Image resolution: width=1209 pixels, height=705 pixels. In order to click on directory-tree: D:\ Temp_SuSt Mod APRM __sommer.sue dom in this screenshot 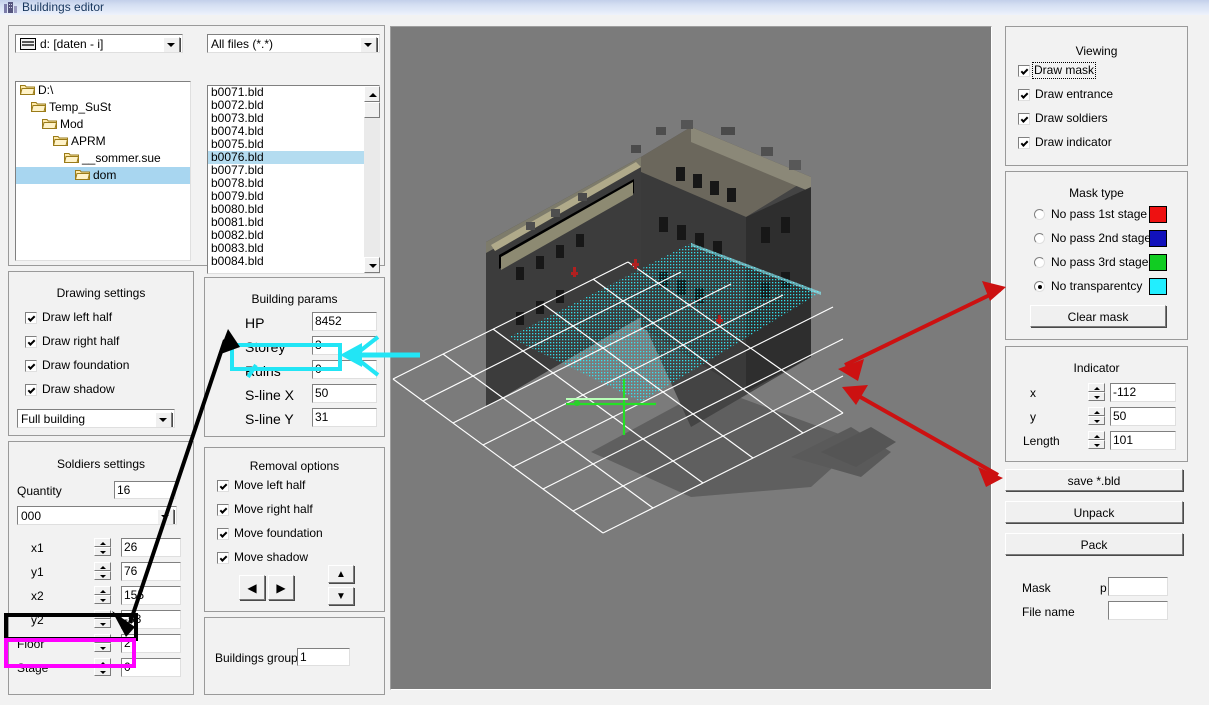, I will do `click(103, 171)`.